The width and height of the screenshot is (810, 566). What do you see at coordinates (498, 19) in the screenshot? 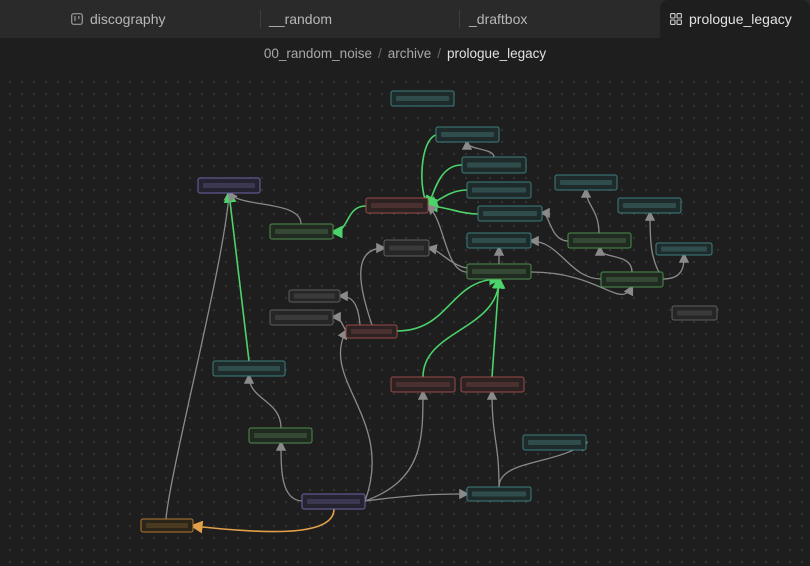
I see `tab-label: _draftbox` at bounding box center [498, 19].